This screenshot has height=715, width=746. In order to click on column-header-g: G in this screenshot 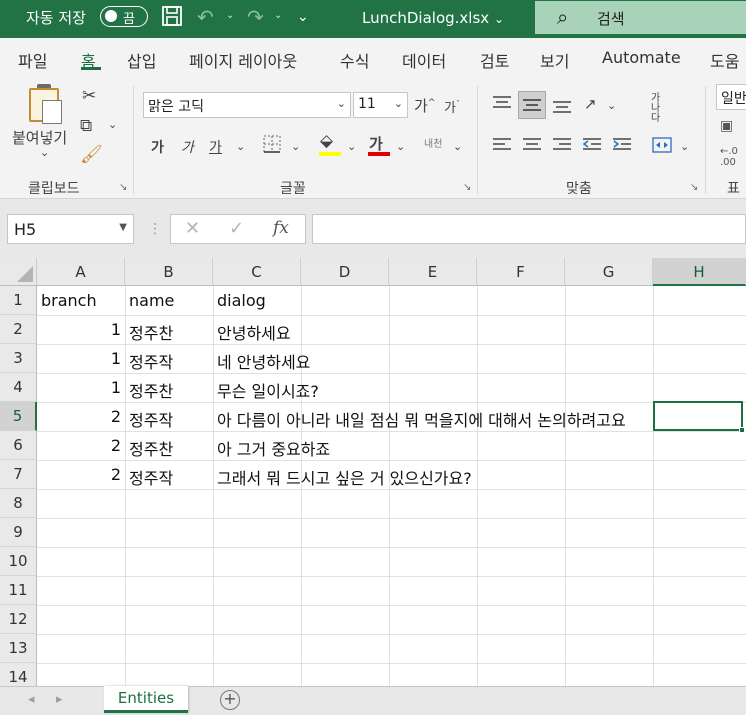, I will do `click(609, 272)`.